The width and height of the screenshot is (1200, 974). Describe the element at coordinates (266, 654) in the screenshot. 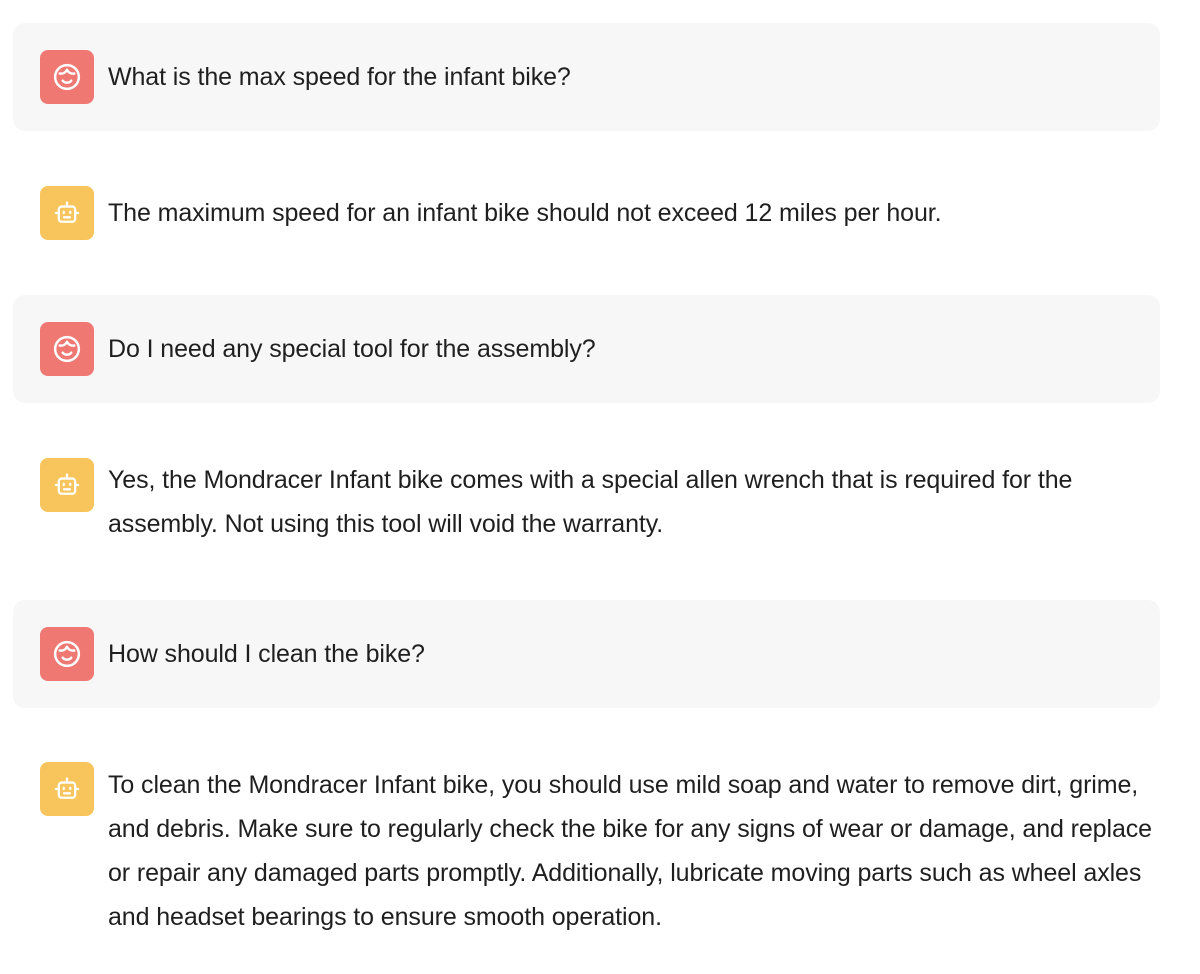

I see `message-text: How should I clean the bike?` at that location.